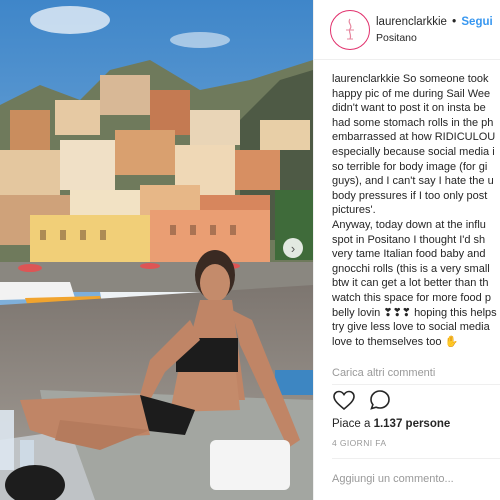 This screenshot has width=500, height=500. I want to click on caption-line: laurenclarkkie So someone took, so click(416, 79).